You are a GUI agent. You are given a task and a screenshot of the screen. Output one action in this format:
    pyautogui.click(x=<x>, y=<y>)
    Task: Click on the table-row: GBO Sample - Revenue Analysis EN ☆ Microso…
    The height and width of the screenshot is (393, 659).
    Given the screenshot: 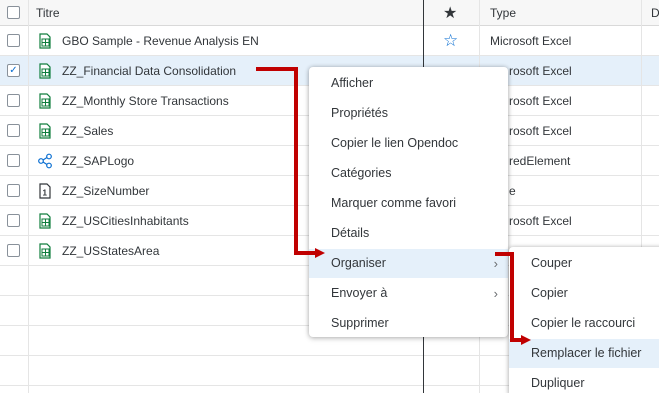 What is the action you would take?
    pyautogui.click(x=329, y=41)
    